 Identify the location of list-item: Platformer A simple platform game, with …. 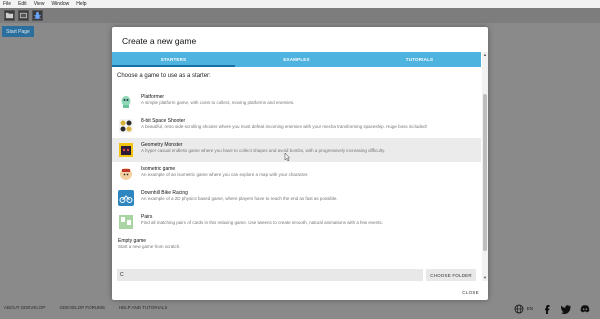
(296, 102).